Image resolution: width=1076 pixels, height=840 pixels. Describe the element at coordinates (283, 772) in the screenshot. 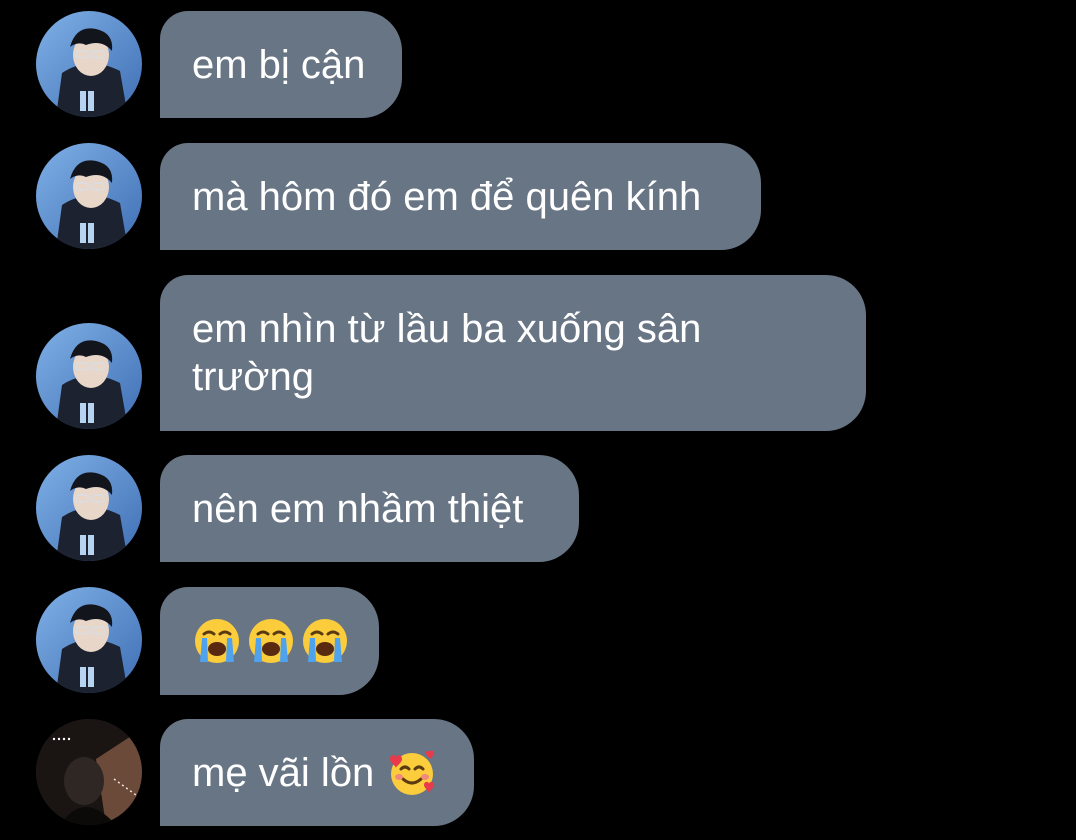

I see `message-text: mẹ vãi lồn` at that location.